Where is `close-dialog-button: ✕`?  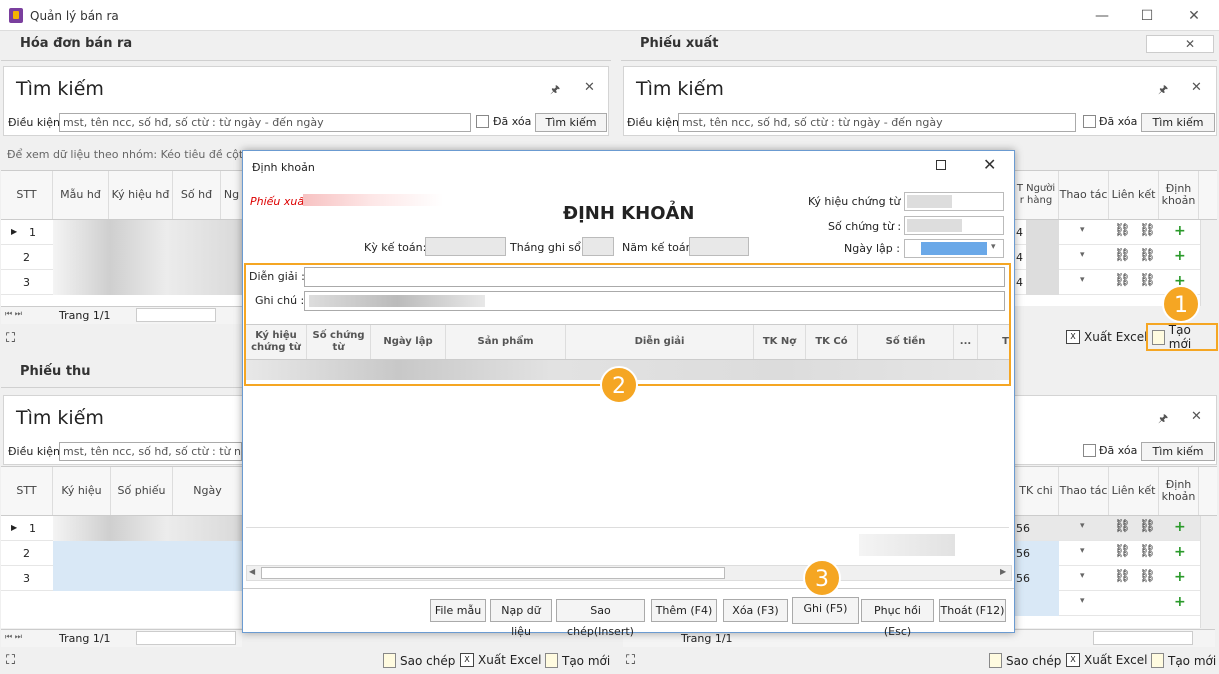
close-dialog-button: ✕ is located at coordinates (989, 164).